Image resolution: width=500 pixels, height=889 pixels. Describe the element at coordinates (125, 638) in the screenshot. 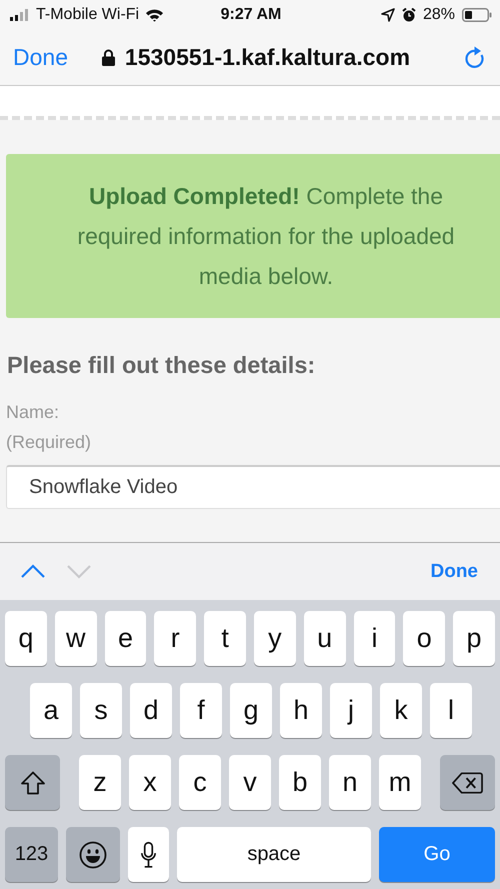

I see `letter-key: e` at that location.